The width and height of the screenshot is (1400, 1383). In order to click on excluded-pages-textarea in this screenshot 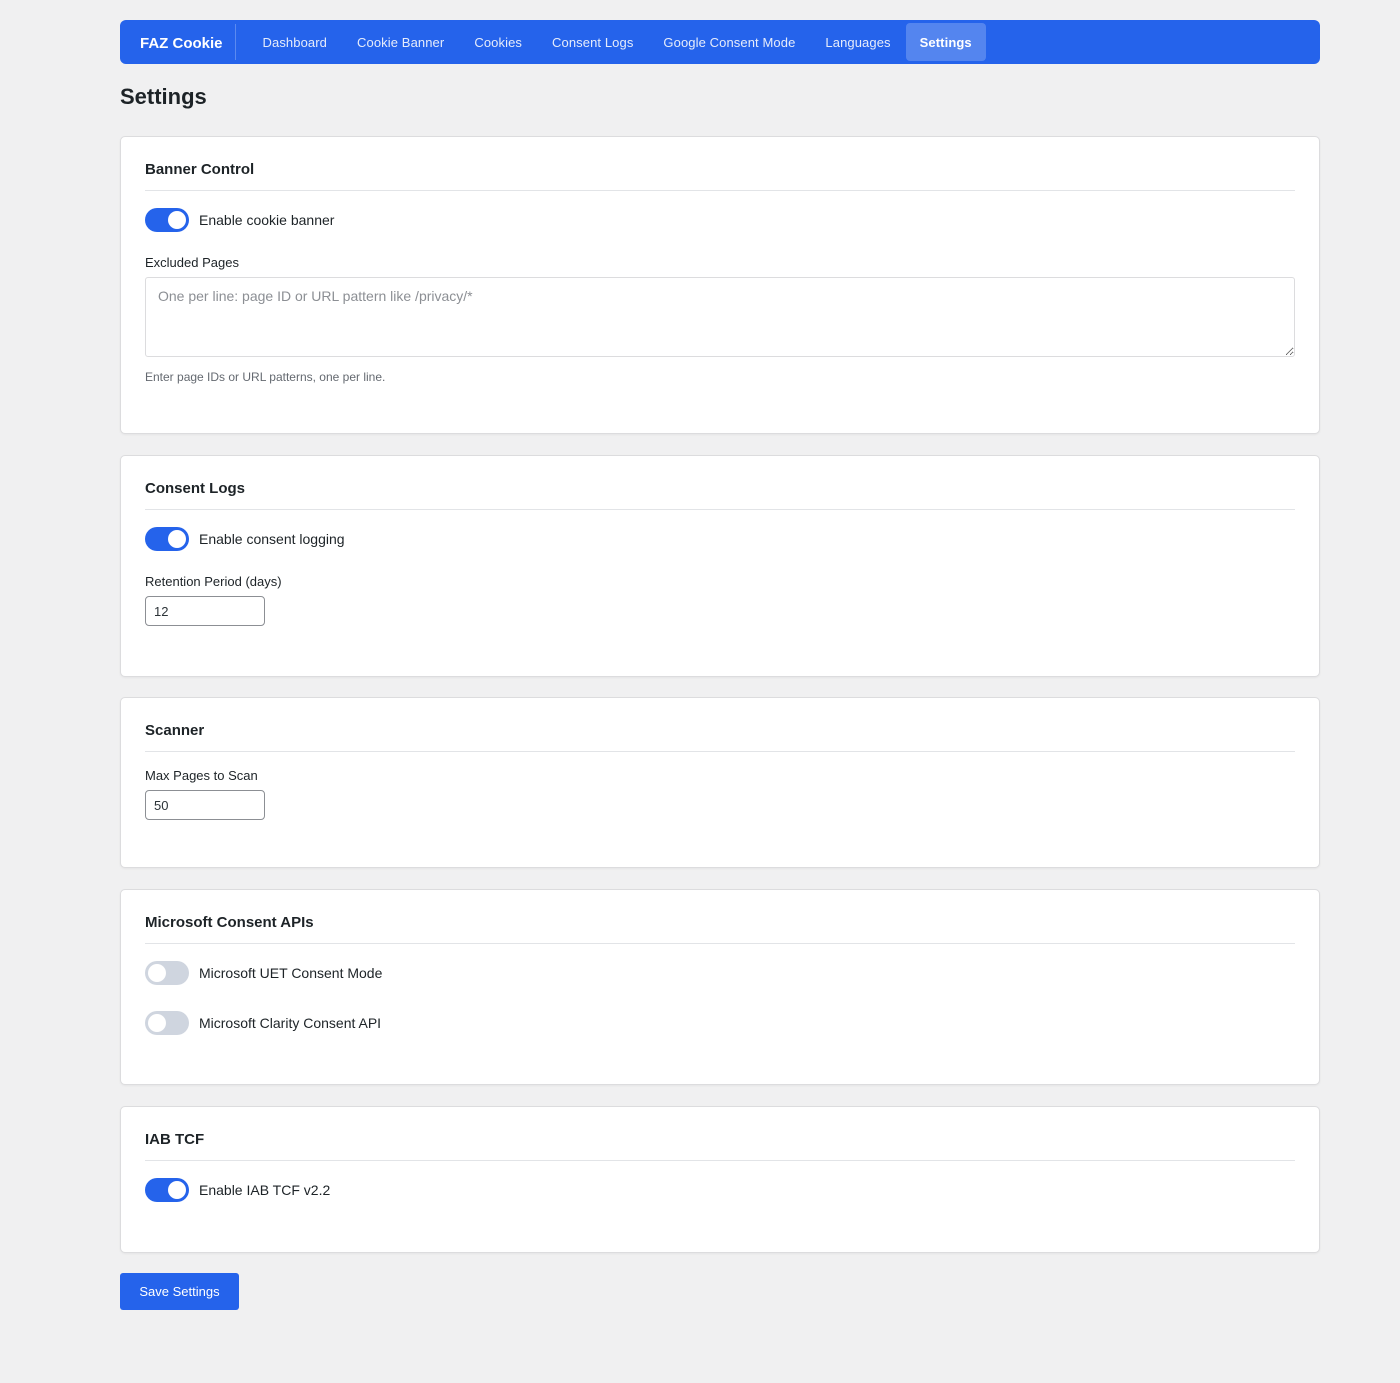, I will do `click(720, 317)`.